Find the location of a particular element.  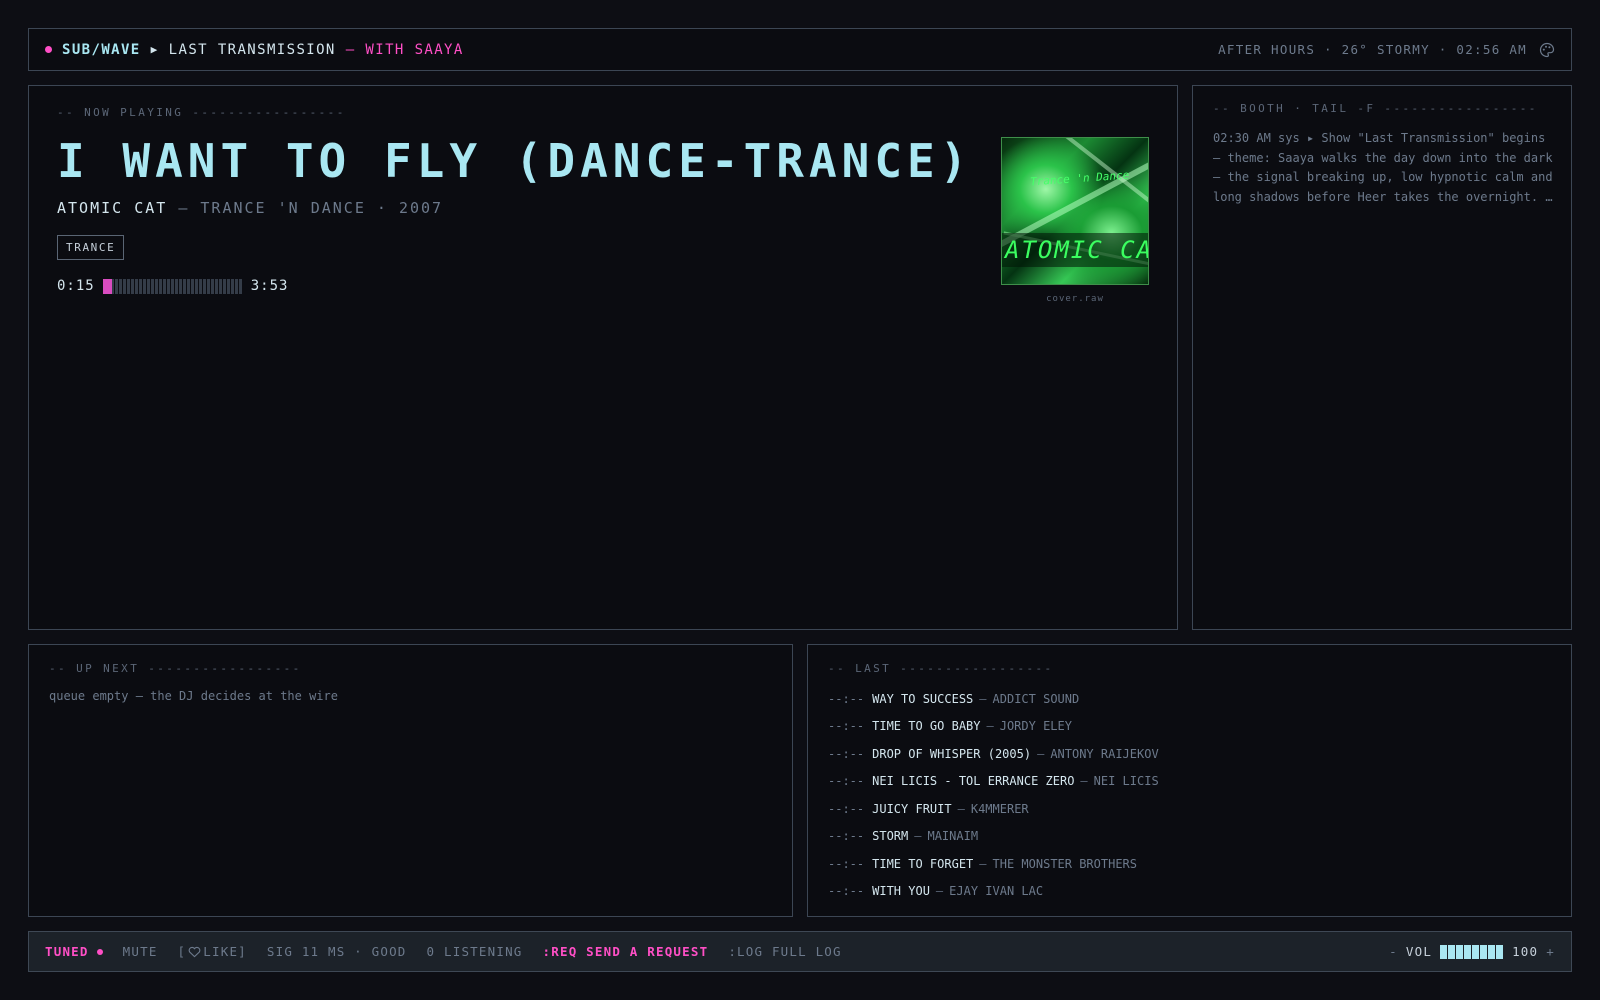

volume-slider is located at coordinates (1472, 951).